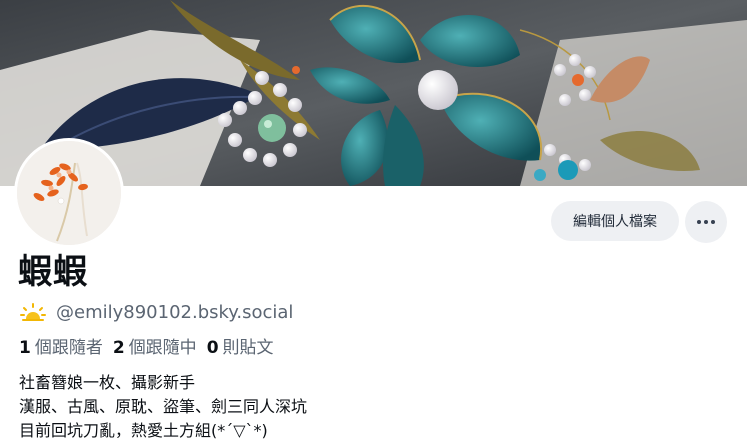  Describe the element at coordinates (118, 348) in the screenshot. I see `following-count: 2` at that location.